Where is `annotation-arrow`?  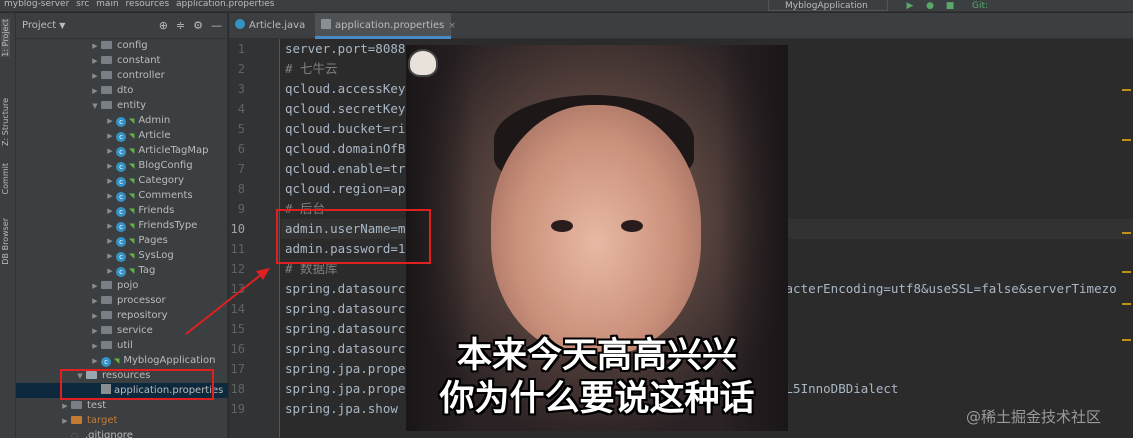 annotation-arrow is located at coordinates (227, 301).